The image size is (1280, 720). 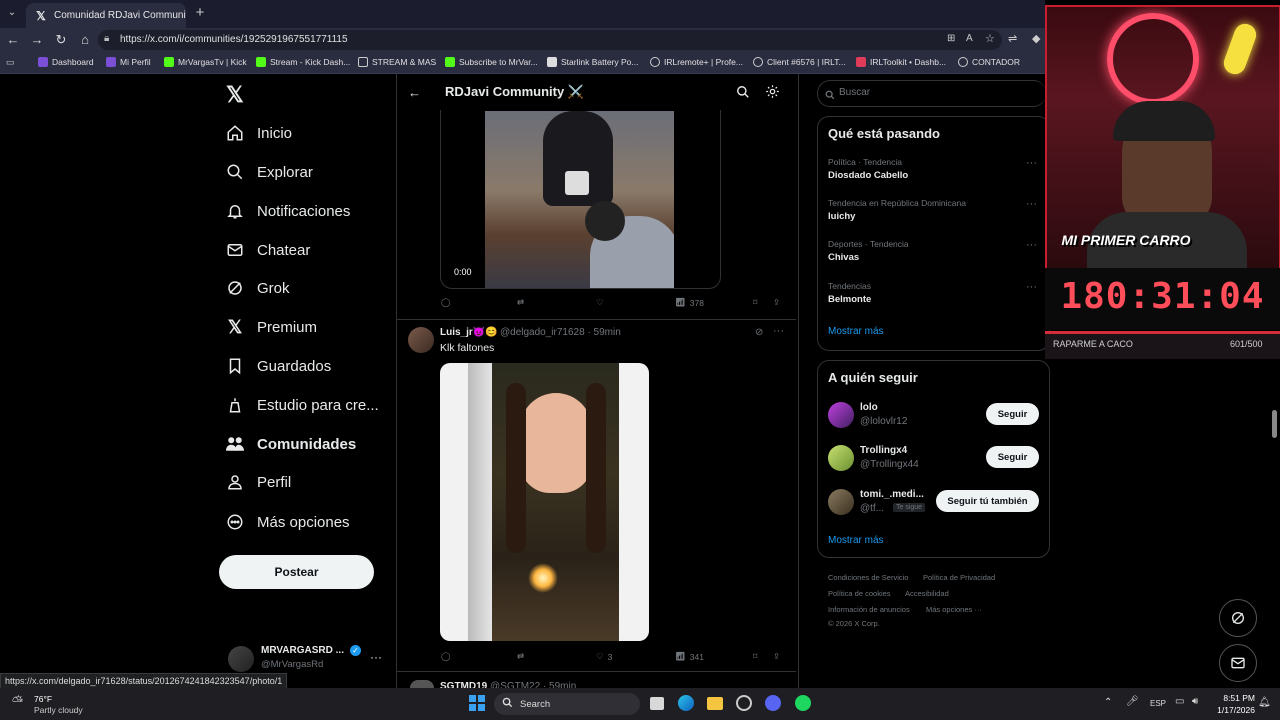 What do you see at coordinates (772, 94) in the screenshot?
I see `settings-gear-icon` at bounding box center [772, 94].